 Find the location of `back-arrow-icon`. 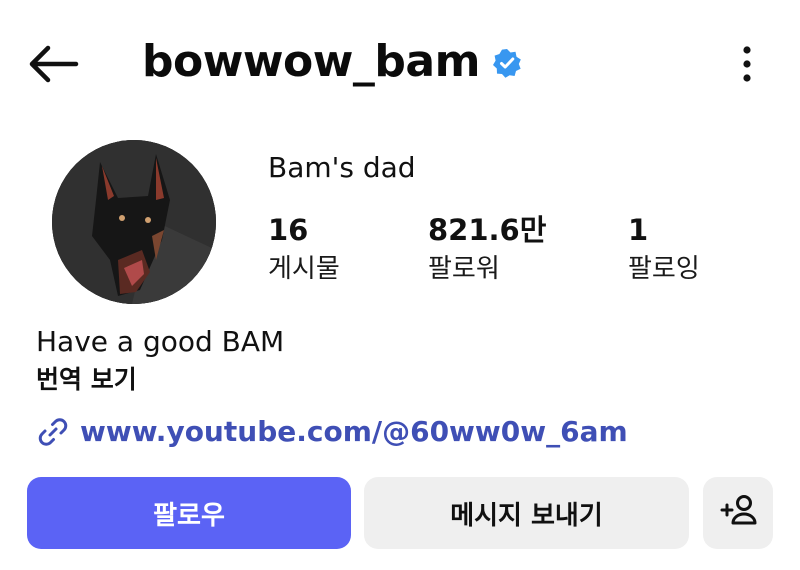

back-arrow-icon is located at coordinates (54, 64).